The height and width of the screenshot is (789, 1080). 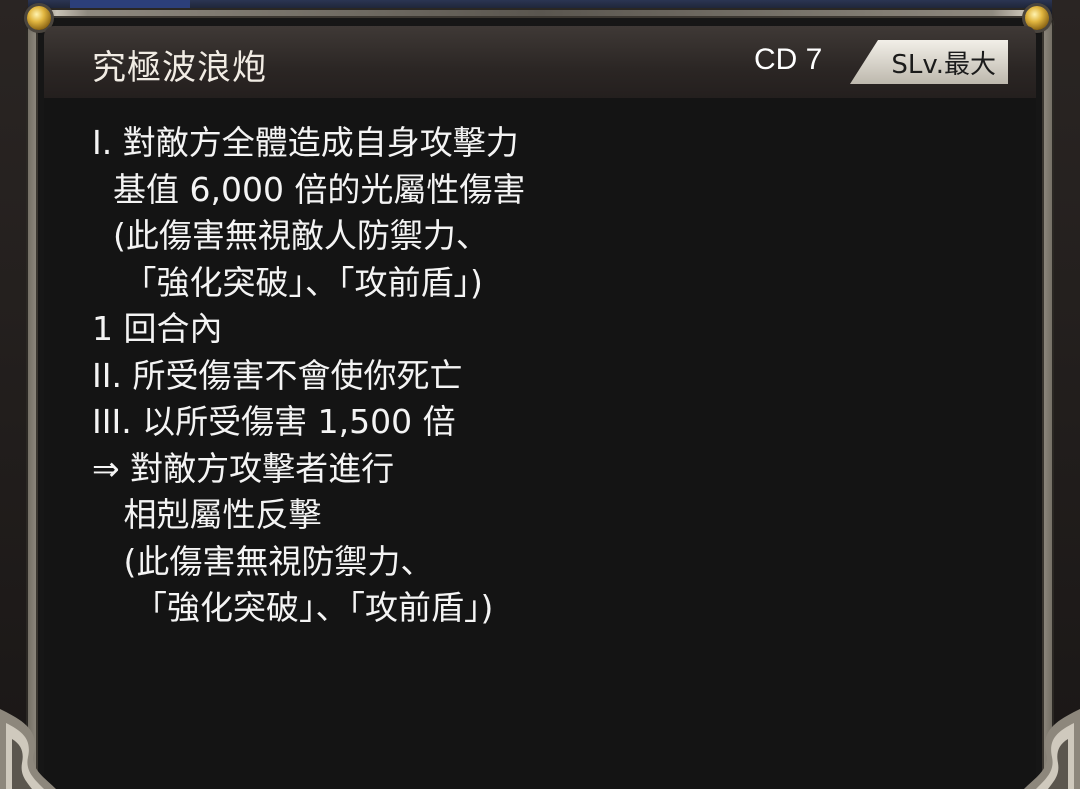 What do you see at coordinates (274, 421) in the screenshot?
I see `description-line: III. 以所受傷害 1,500 倍` at bounding box center [274, 421].